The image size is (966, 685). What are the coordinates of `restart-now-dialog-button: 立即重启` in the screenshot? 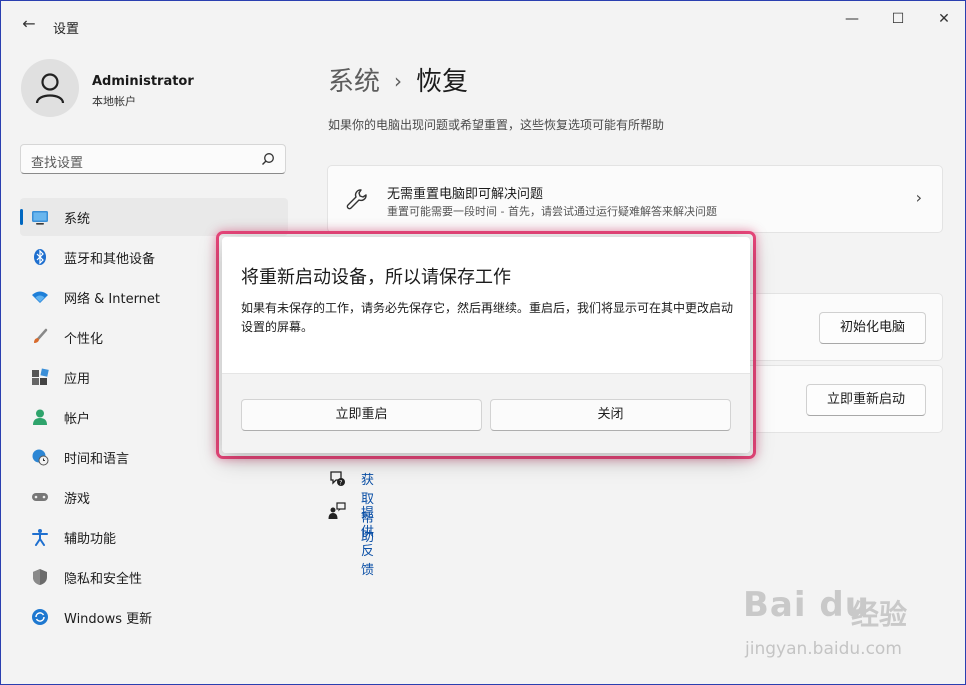 It's located at (361, 415).